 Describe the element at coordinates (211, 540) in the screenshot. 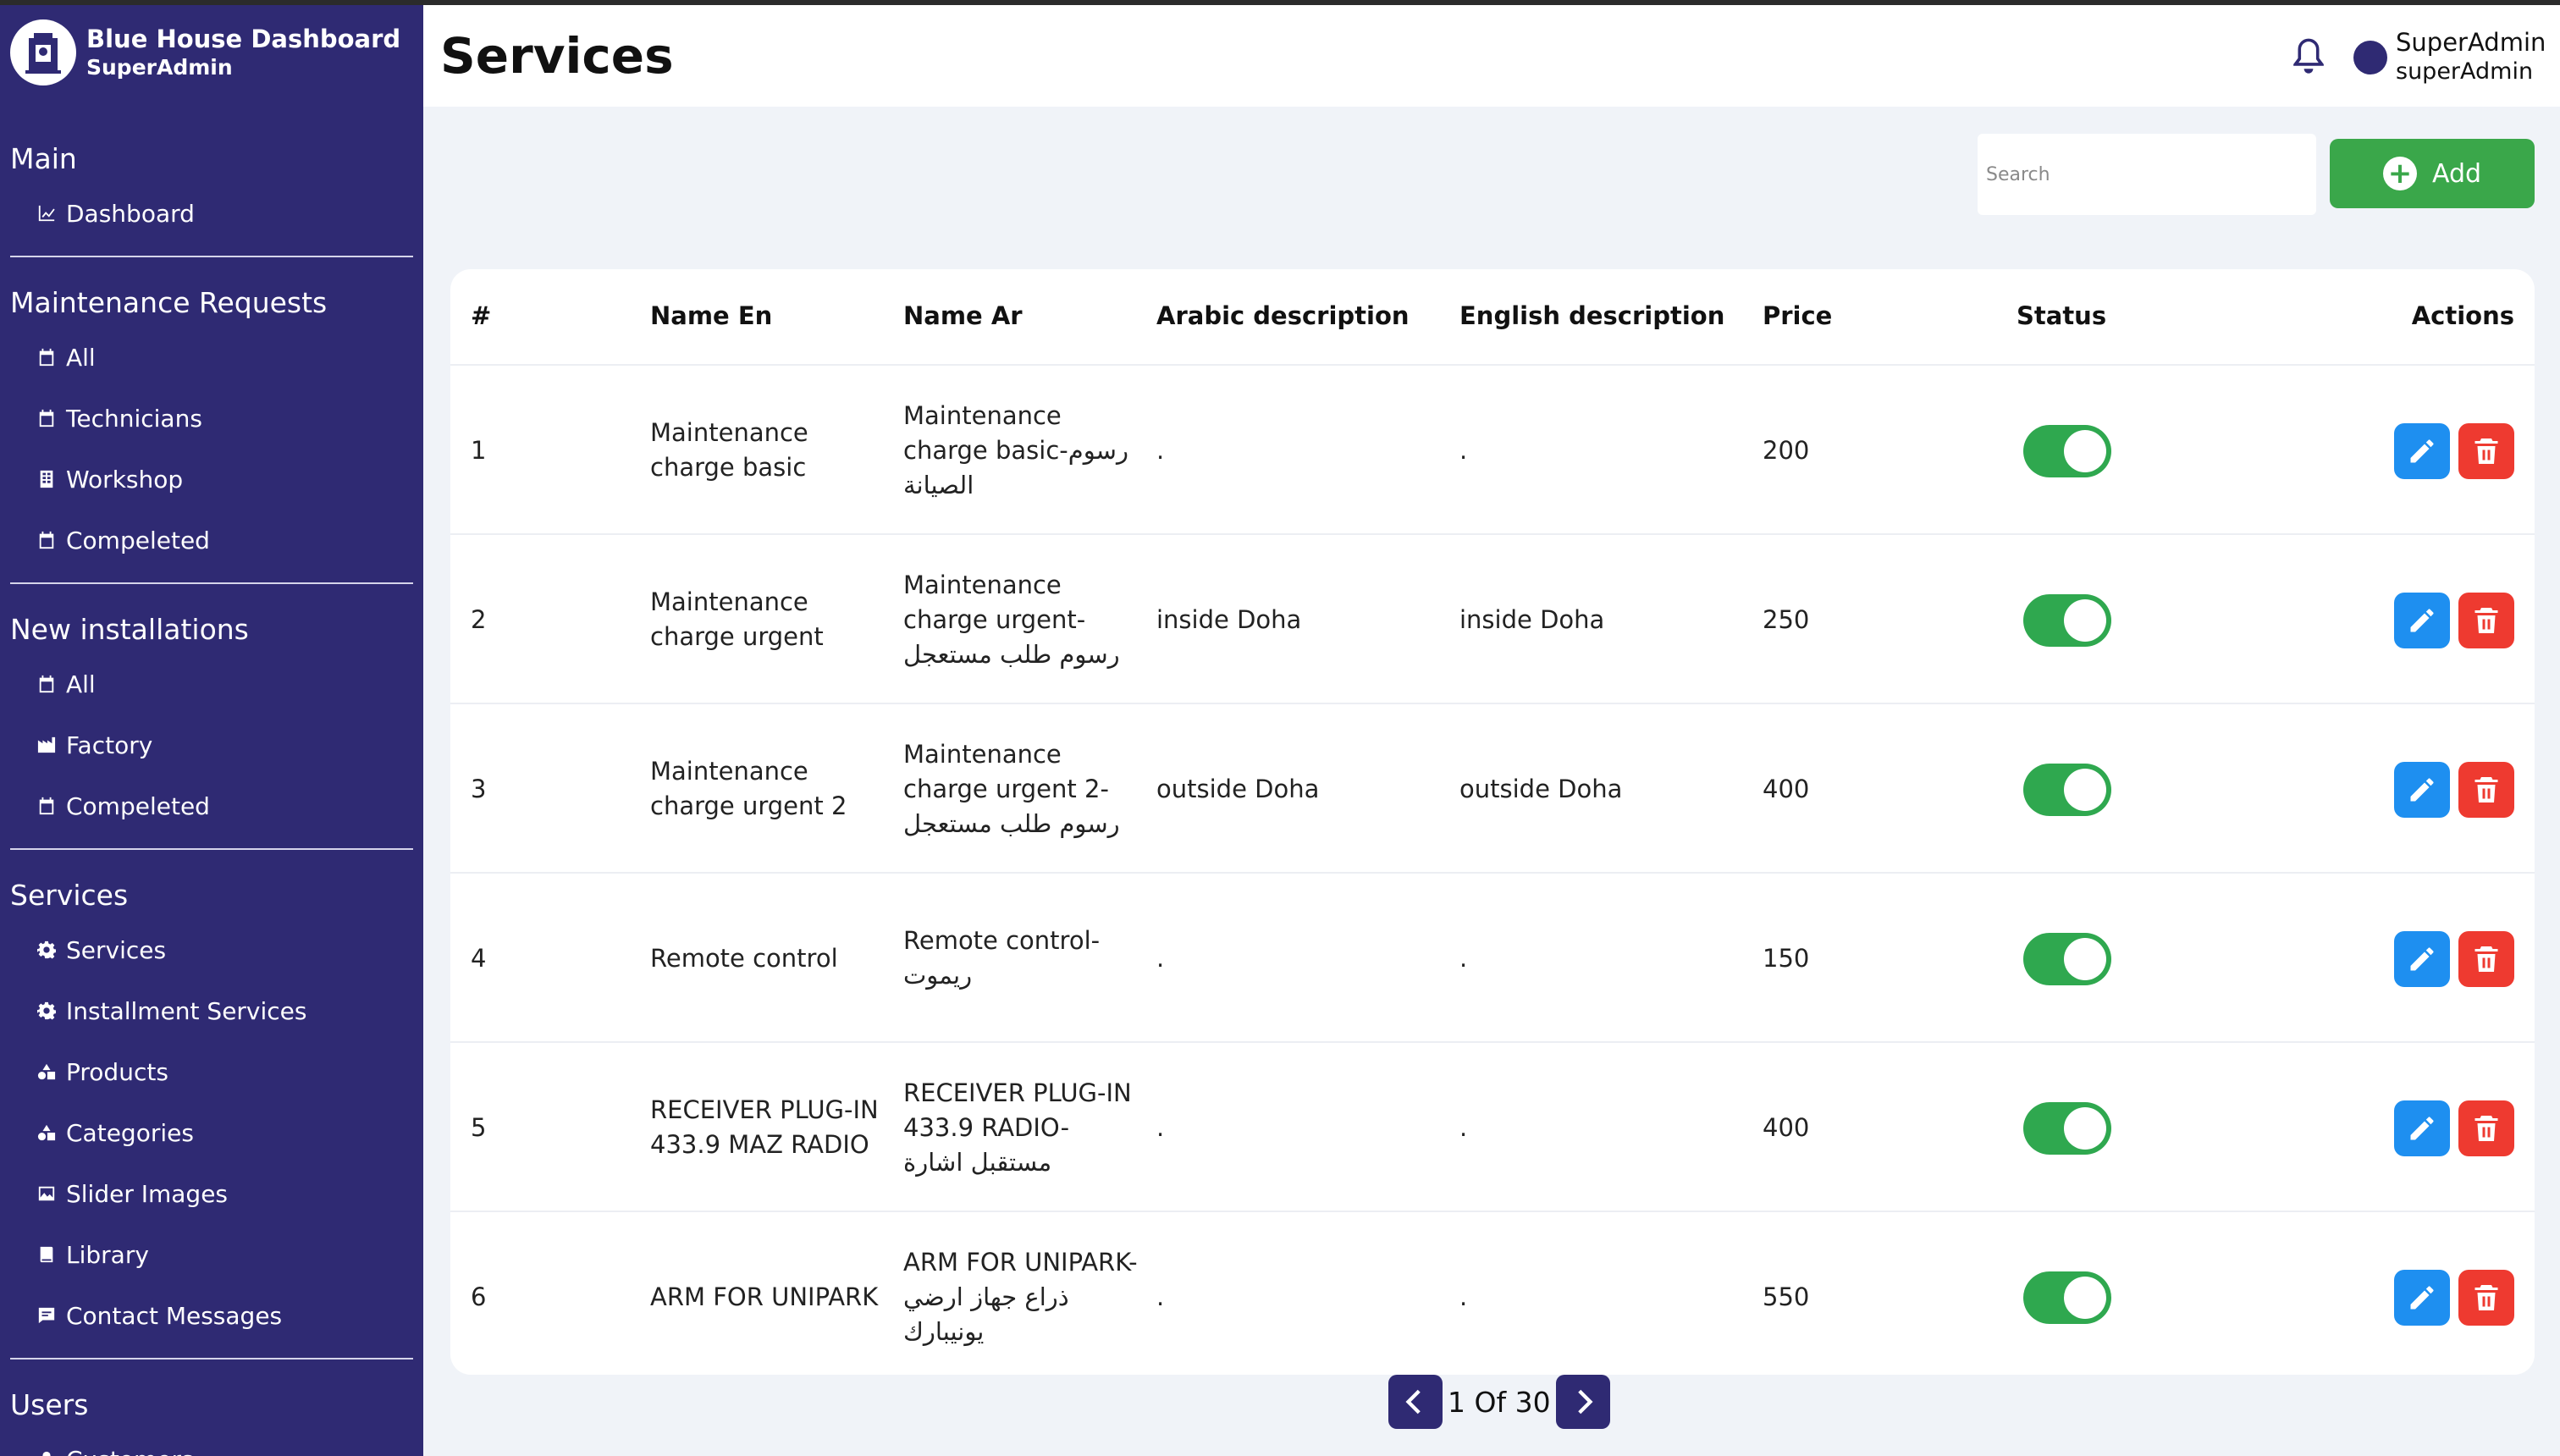

I see `sidebar-item-maintenance-completed: Compeleted` at that location.